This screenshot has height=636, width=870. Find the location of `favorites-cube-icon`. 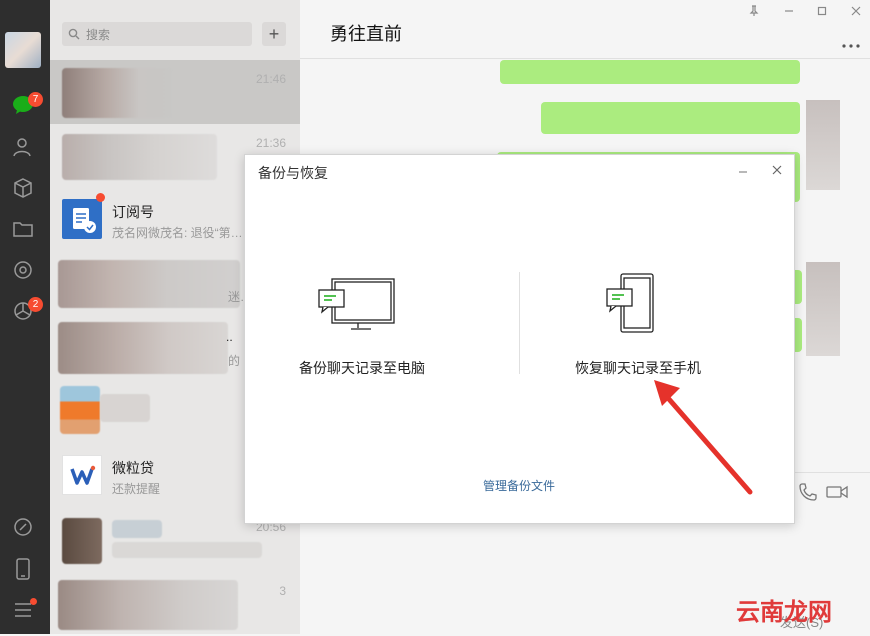

favorites-cube-icon is located at coordinates (23, 188).